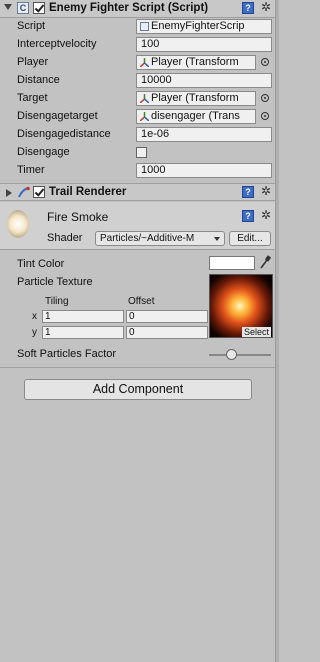 The height and width of the screenshot is (662, 320). I want to click on component-title: Trail Renderer, so click(88, 192).